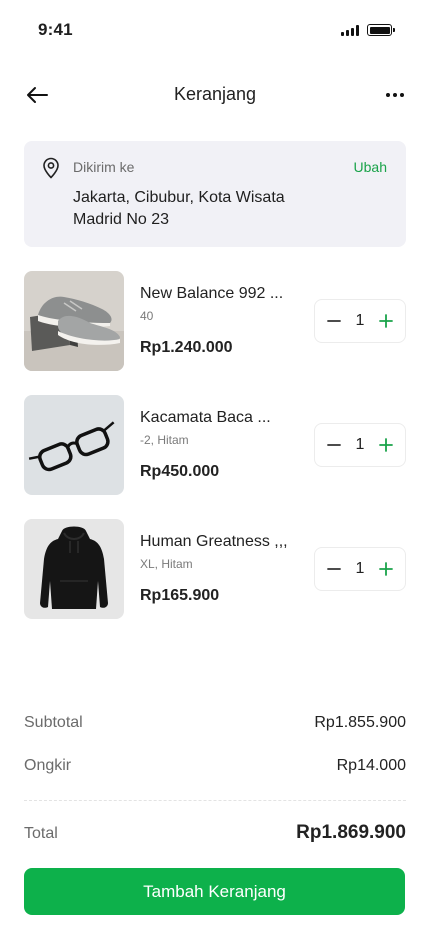 This screenshot has height=932, width=430. What do you see at coordinates (360, 722) in the screenshot?
I see `subtotal-value: Rp1.855.900` at bounding box center [360, 722].